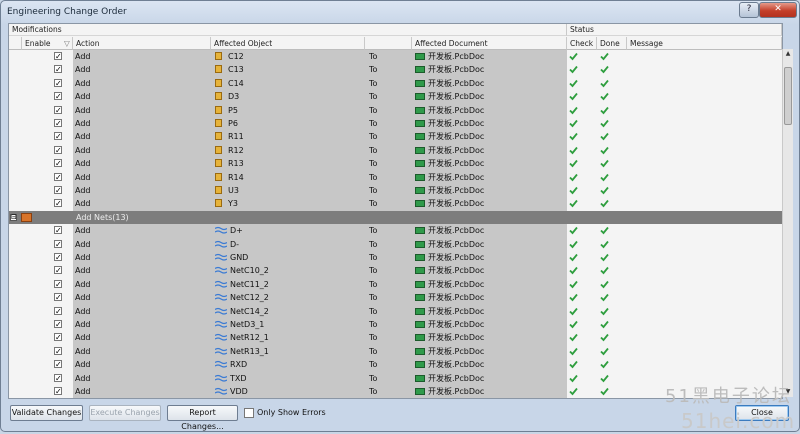 The width and height of the screenshot is (800, 434). Describe the element at coordinates (236, 164) in the screenshot. I see `object-name: R13` at that location.